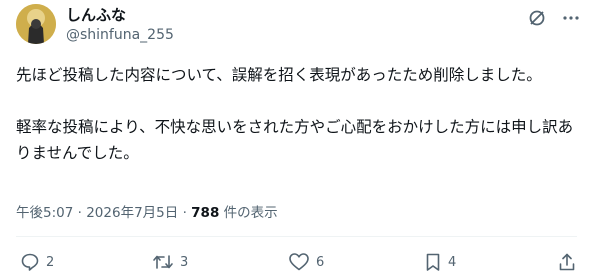 The width and height of the screenshot is (593, 276). I want to click on like-count: 6, so click(320, 262).